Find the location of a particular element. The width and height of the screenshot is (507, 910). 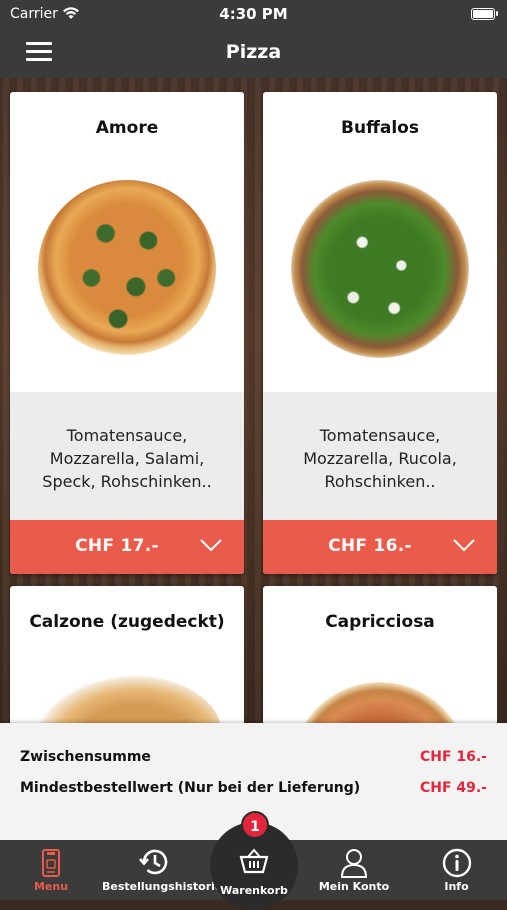

tab-menu: Menu is located at coordinates (51, 870).